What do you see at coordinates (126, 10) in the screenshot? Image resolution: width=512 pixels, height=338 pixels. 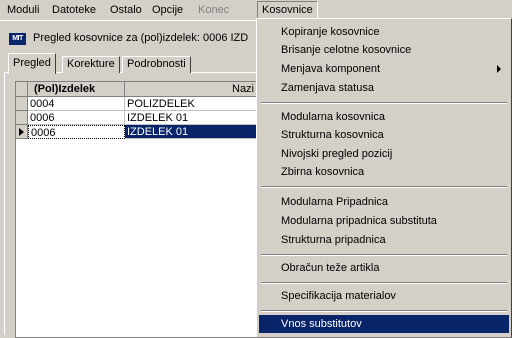 I see `menu-ostalo: Ostalo` at bounding box center [126, 10].